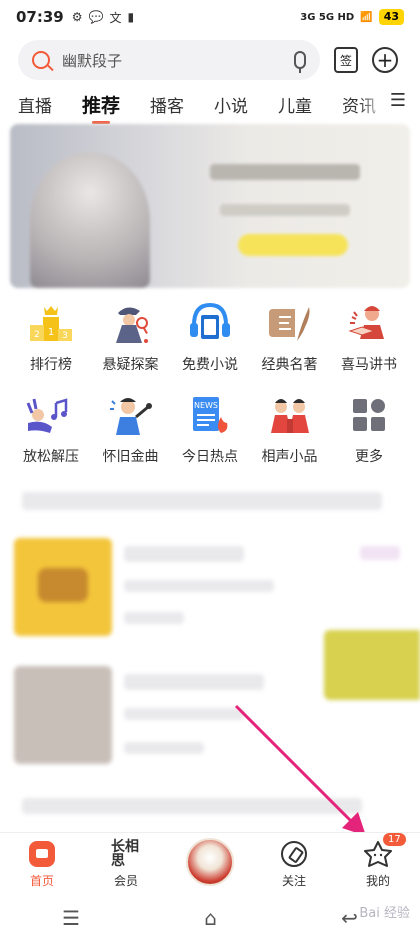  What do you see at coordinates (369, 457) in the screenshot?
I see `category-label: 更多` at bounding box center [369, 457].